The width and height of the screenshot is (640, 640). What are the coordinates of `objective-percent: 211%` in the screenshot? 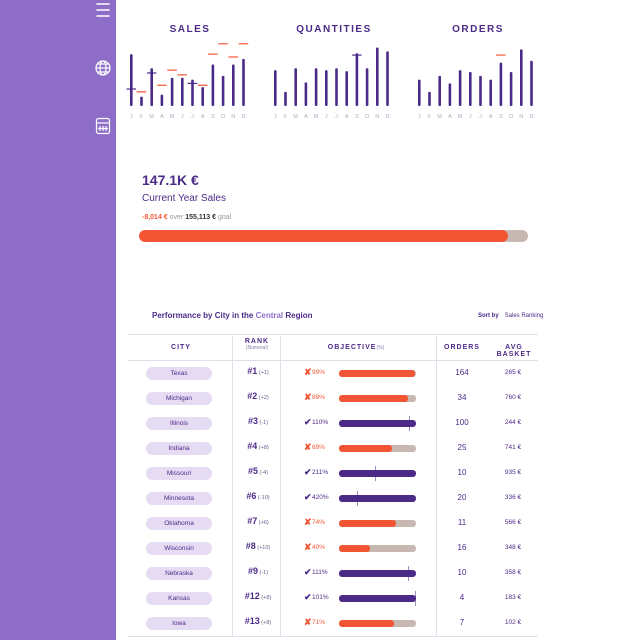 It's located at (320, 472).